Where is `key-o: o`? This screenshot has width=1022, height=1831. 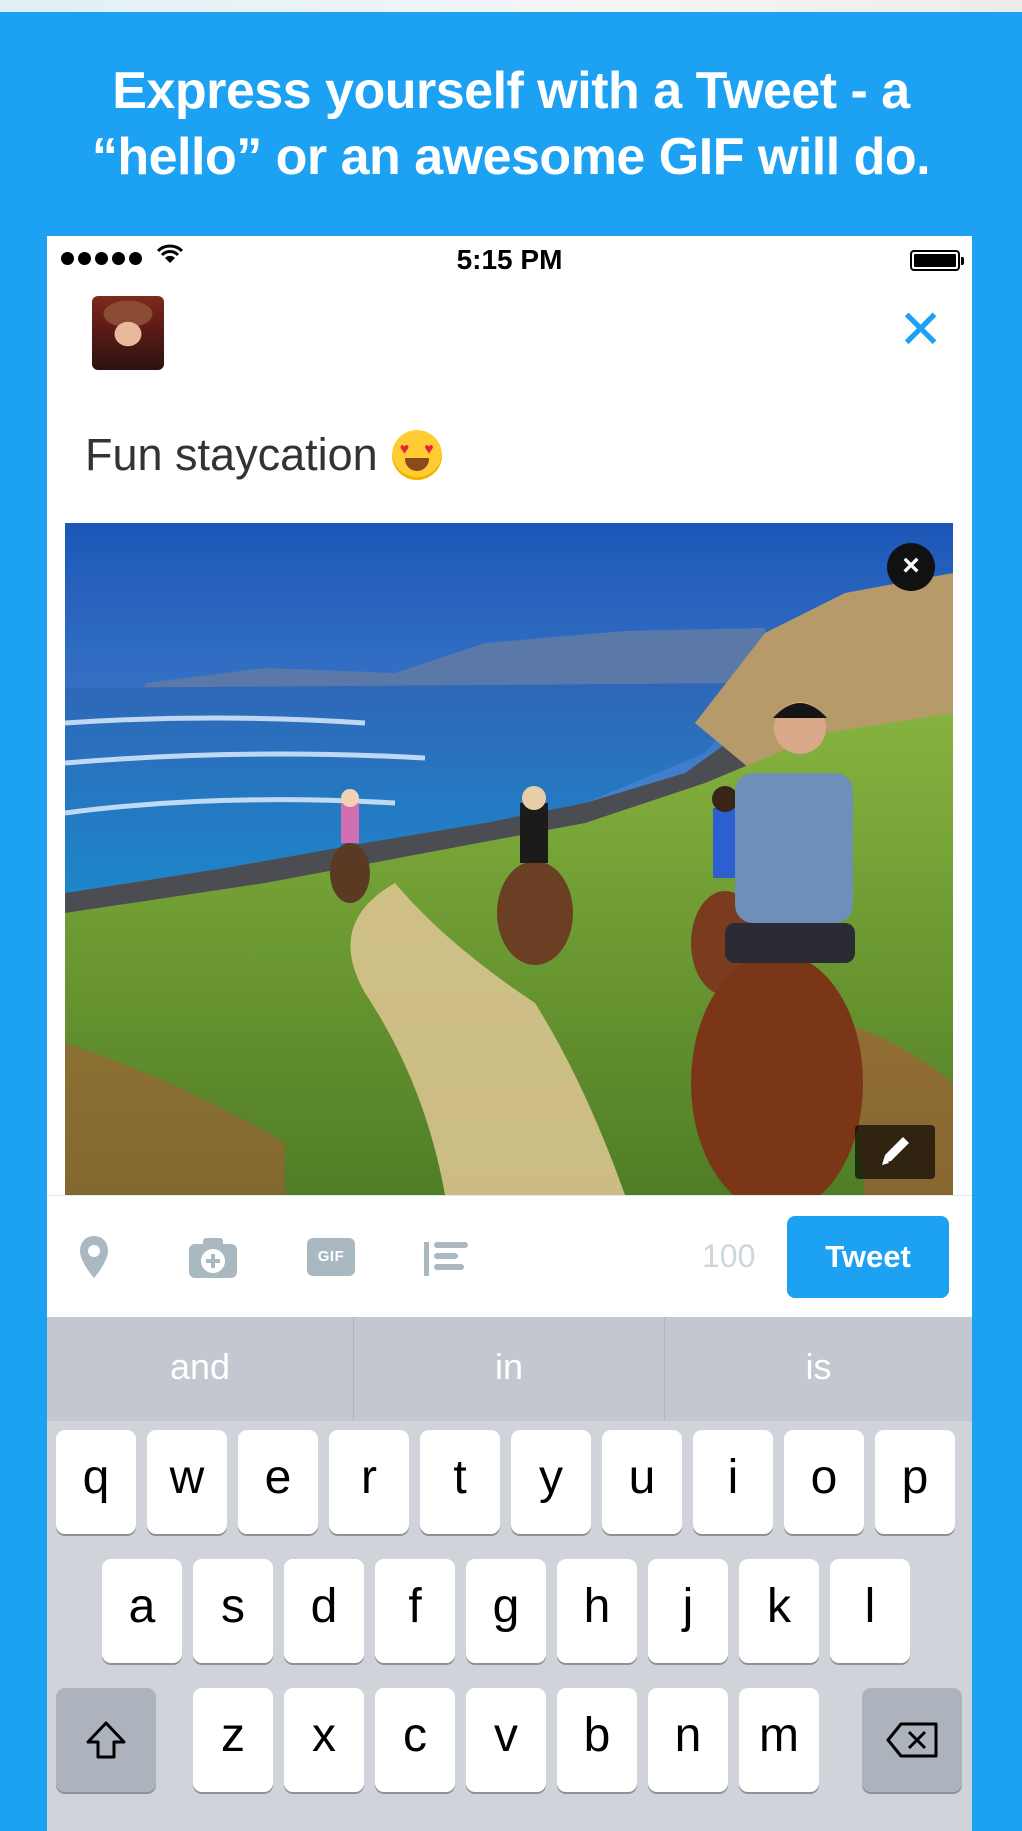
key-o: o is located at coordinates (824, 1482).